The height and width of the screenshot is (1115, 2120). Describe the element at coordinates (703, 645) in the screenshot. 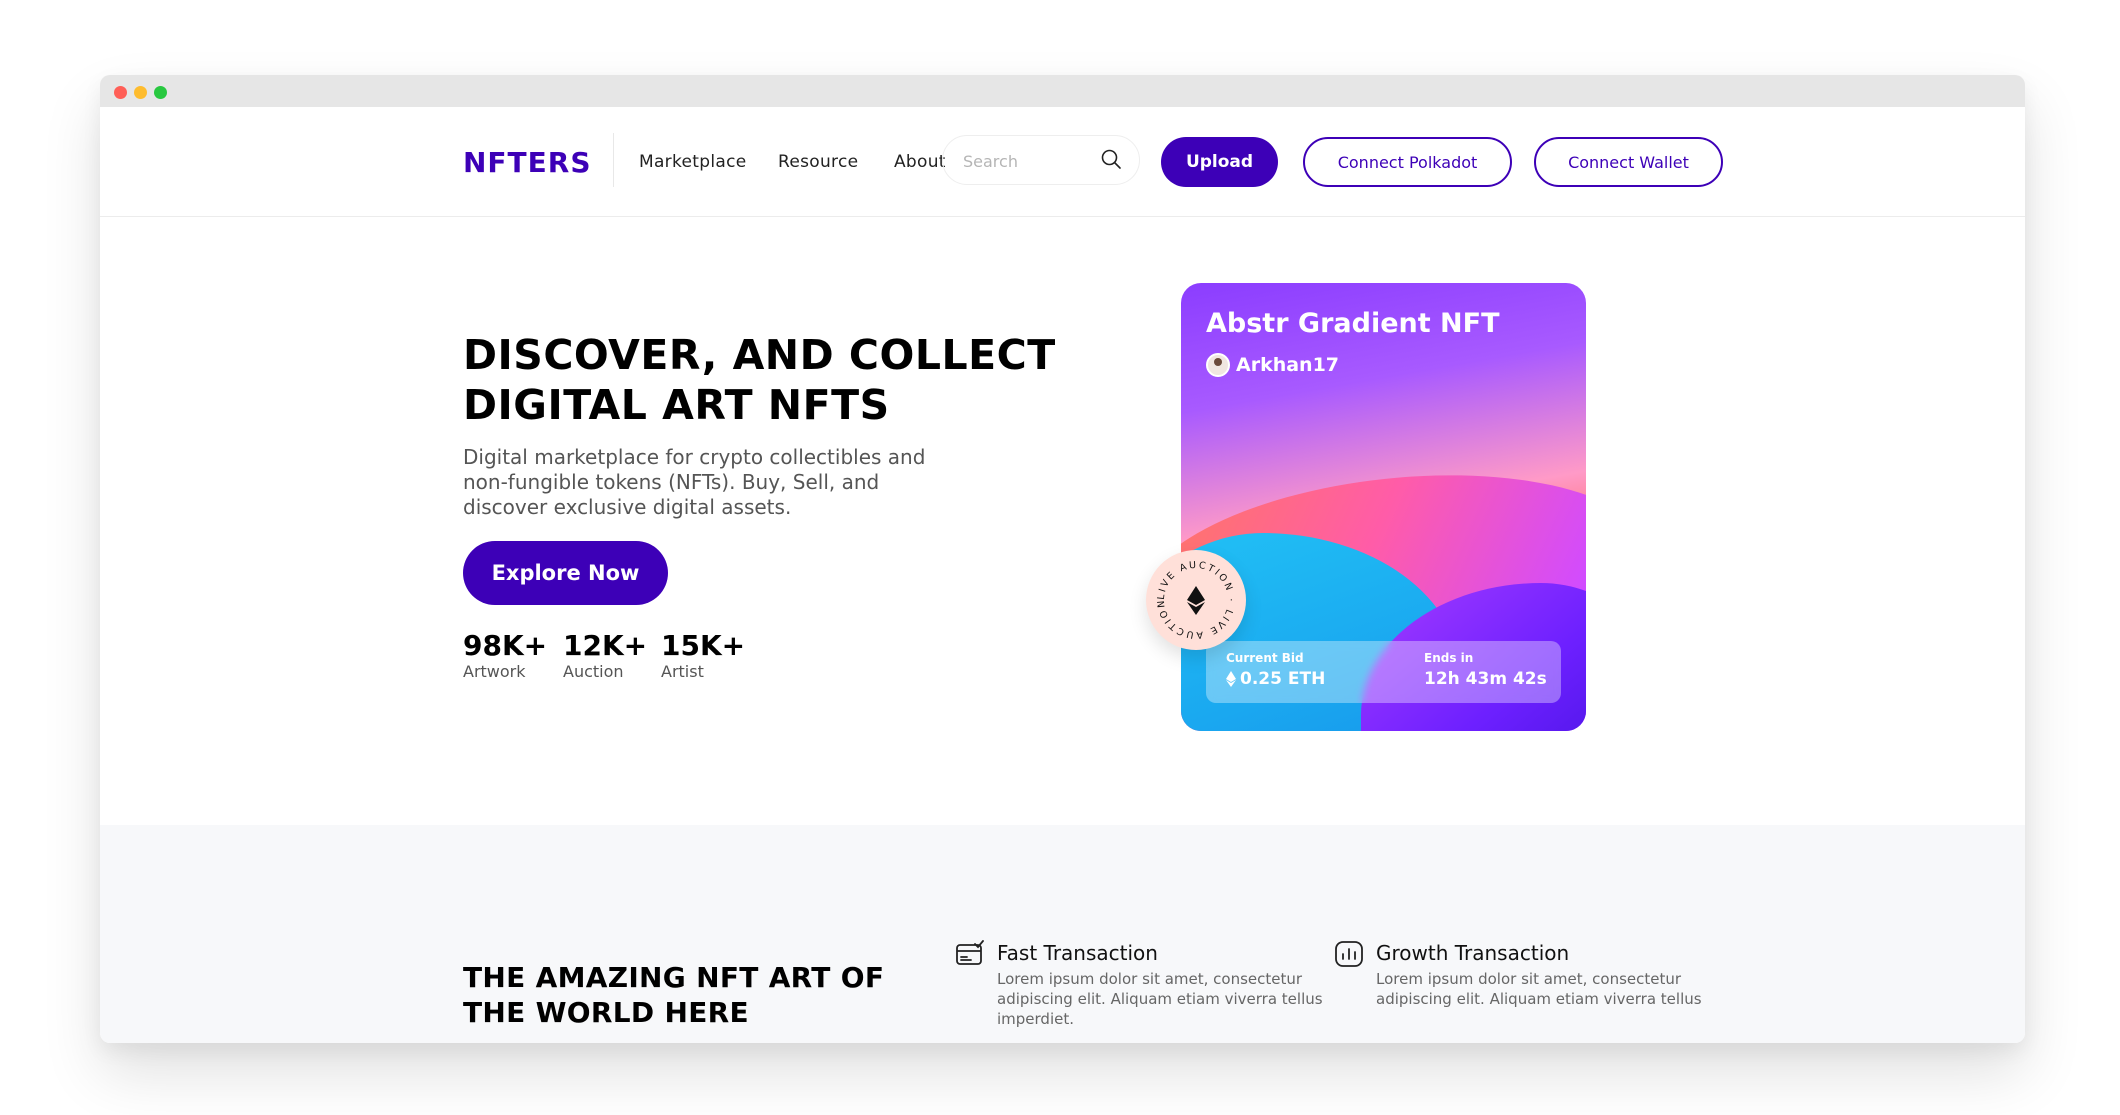

I see `stat-value: 15K+` at that location.